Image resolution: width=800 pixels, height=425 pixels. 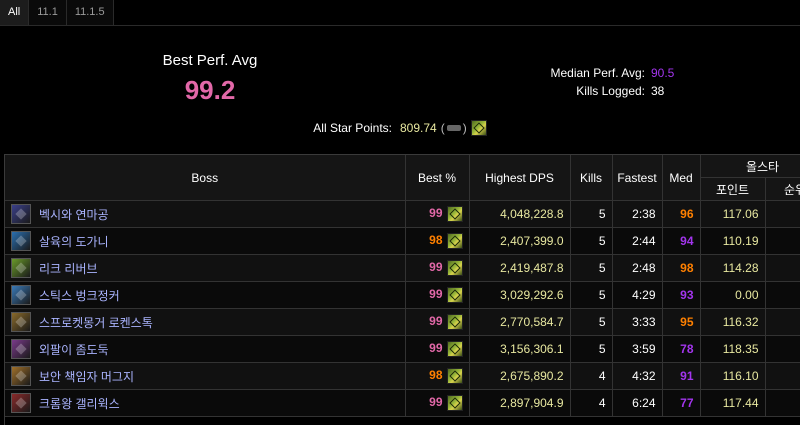 What do you see at coordinates (733, 295) in the screenshot?
I see `allstar-points-cell: 0.00` at bounding box center [733, 295].